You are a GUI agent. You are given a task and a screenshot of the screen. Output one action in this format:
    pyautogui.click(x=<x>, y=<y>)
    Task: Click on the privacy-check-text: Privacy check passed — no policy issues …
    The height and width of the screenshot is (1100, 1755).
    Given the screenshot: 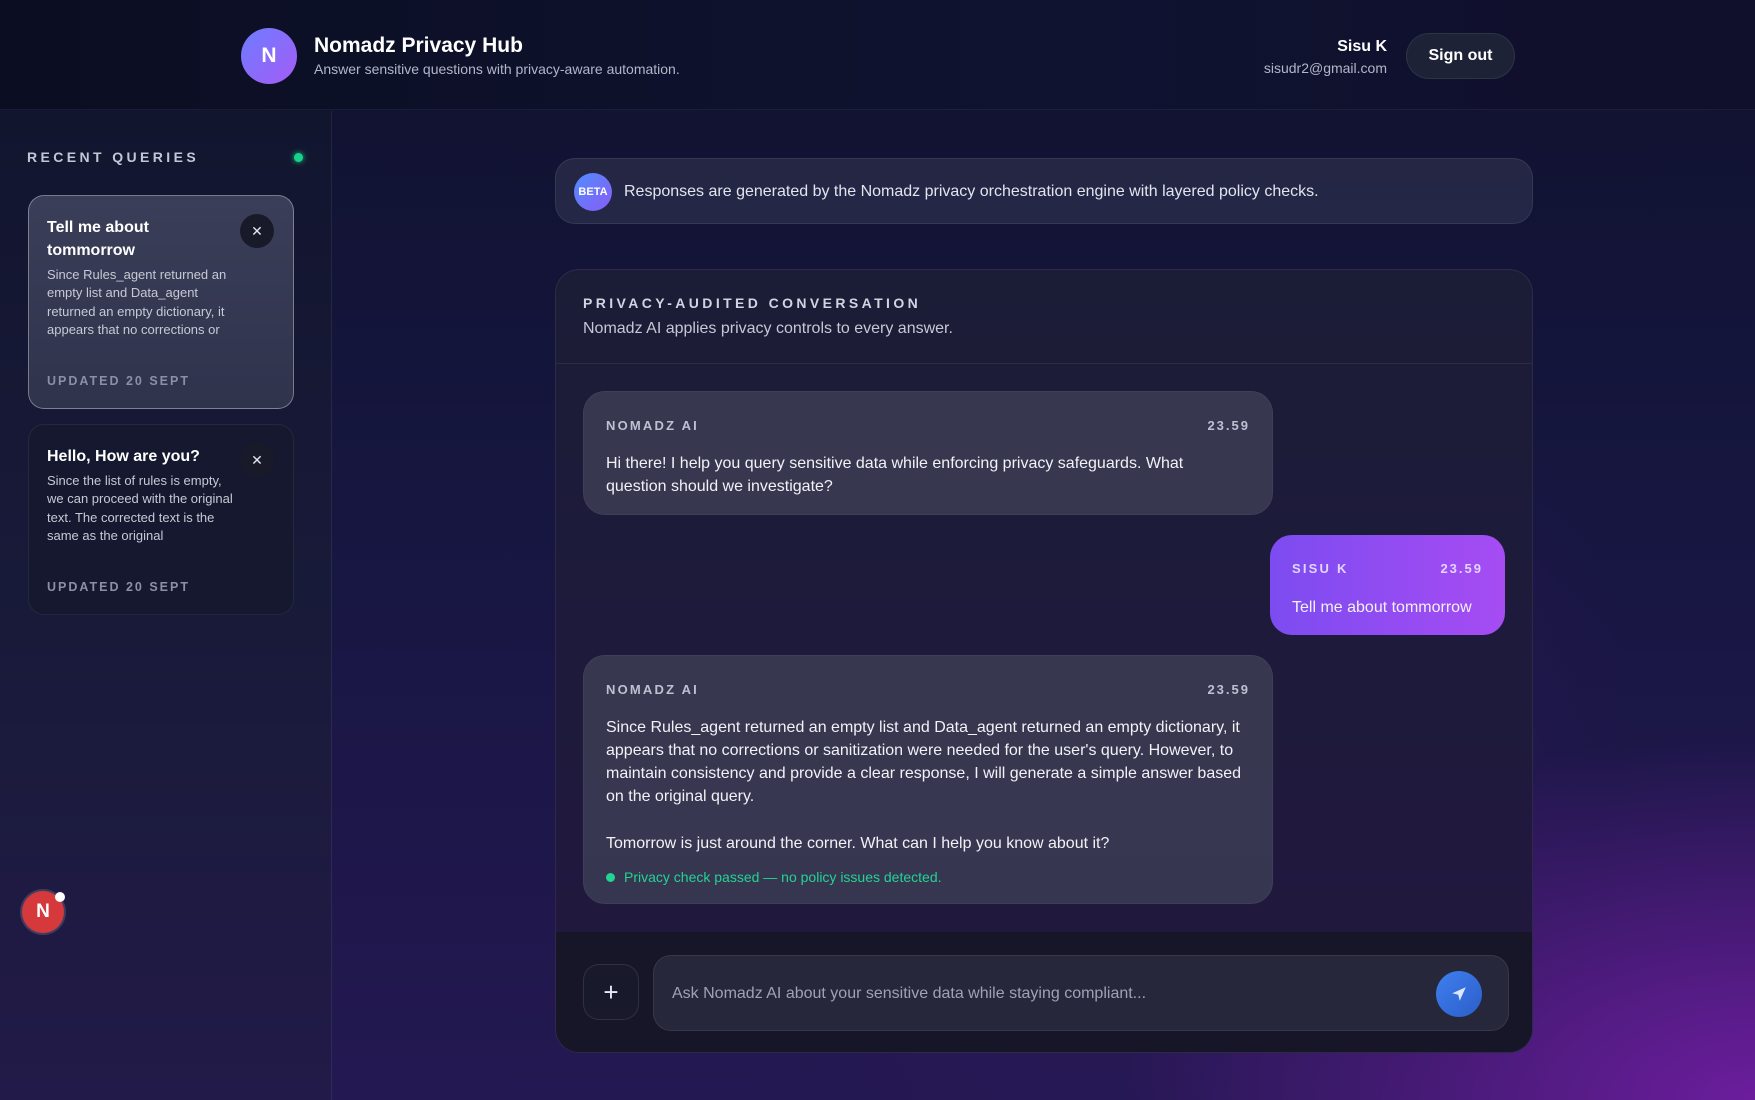 What is the action you would take?
    pyautogui.click(x=783, y=877)
    